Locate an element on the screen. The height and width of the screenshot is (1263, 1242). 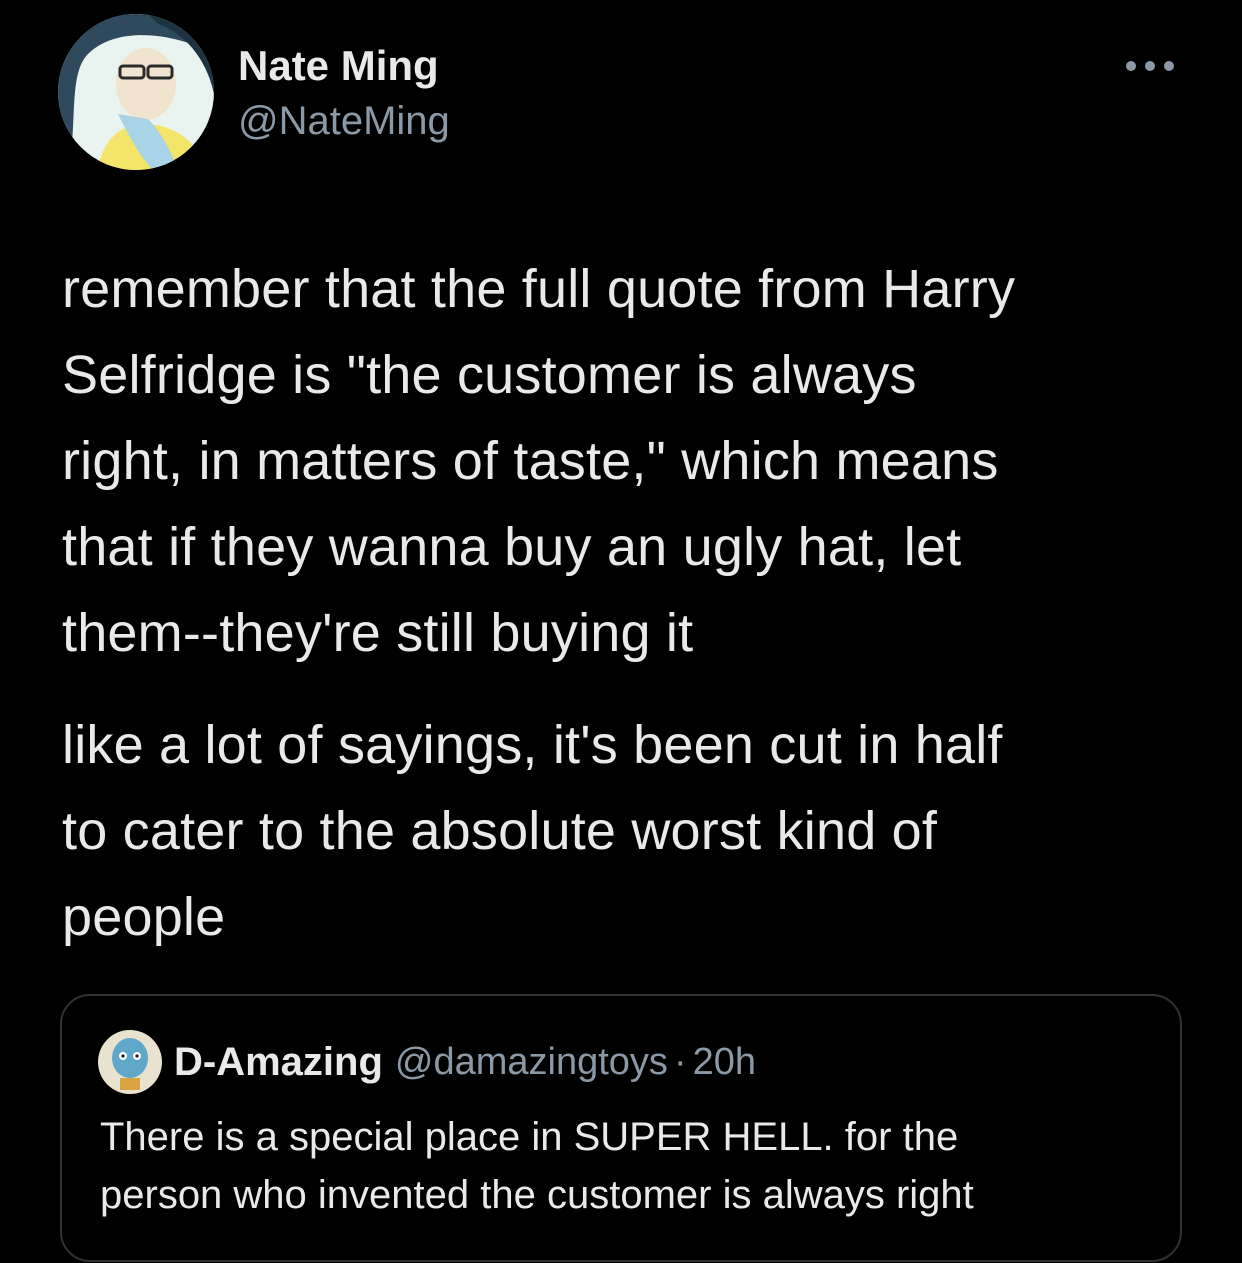
more-options-button is located at coordinates (1150, 66).